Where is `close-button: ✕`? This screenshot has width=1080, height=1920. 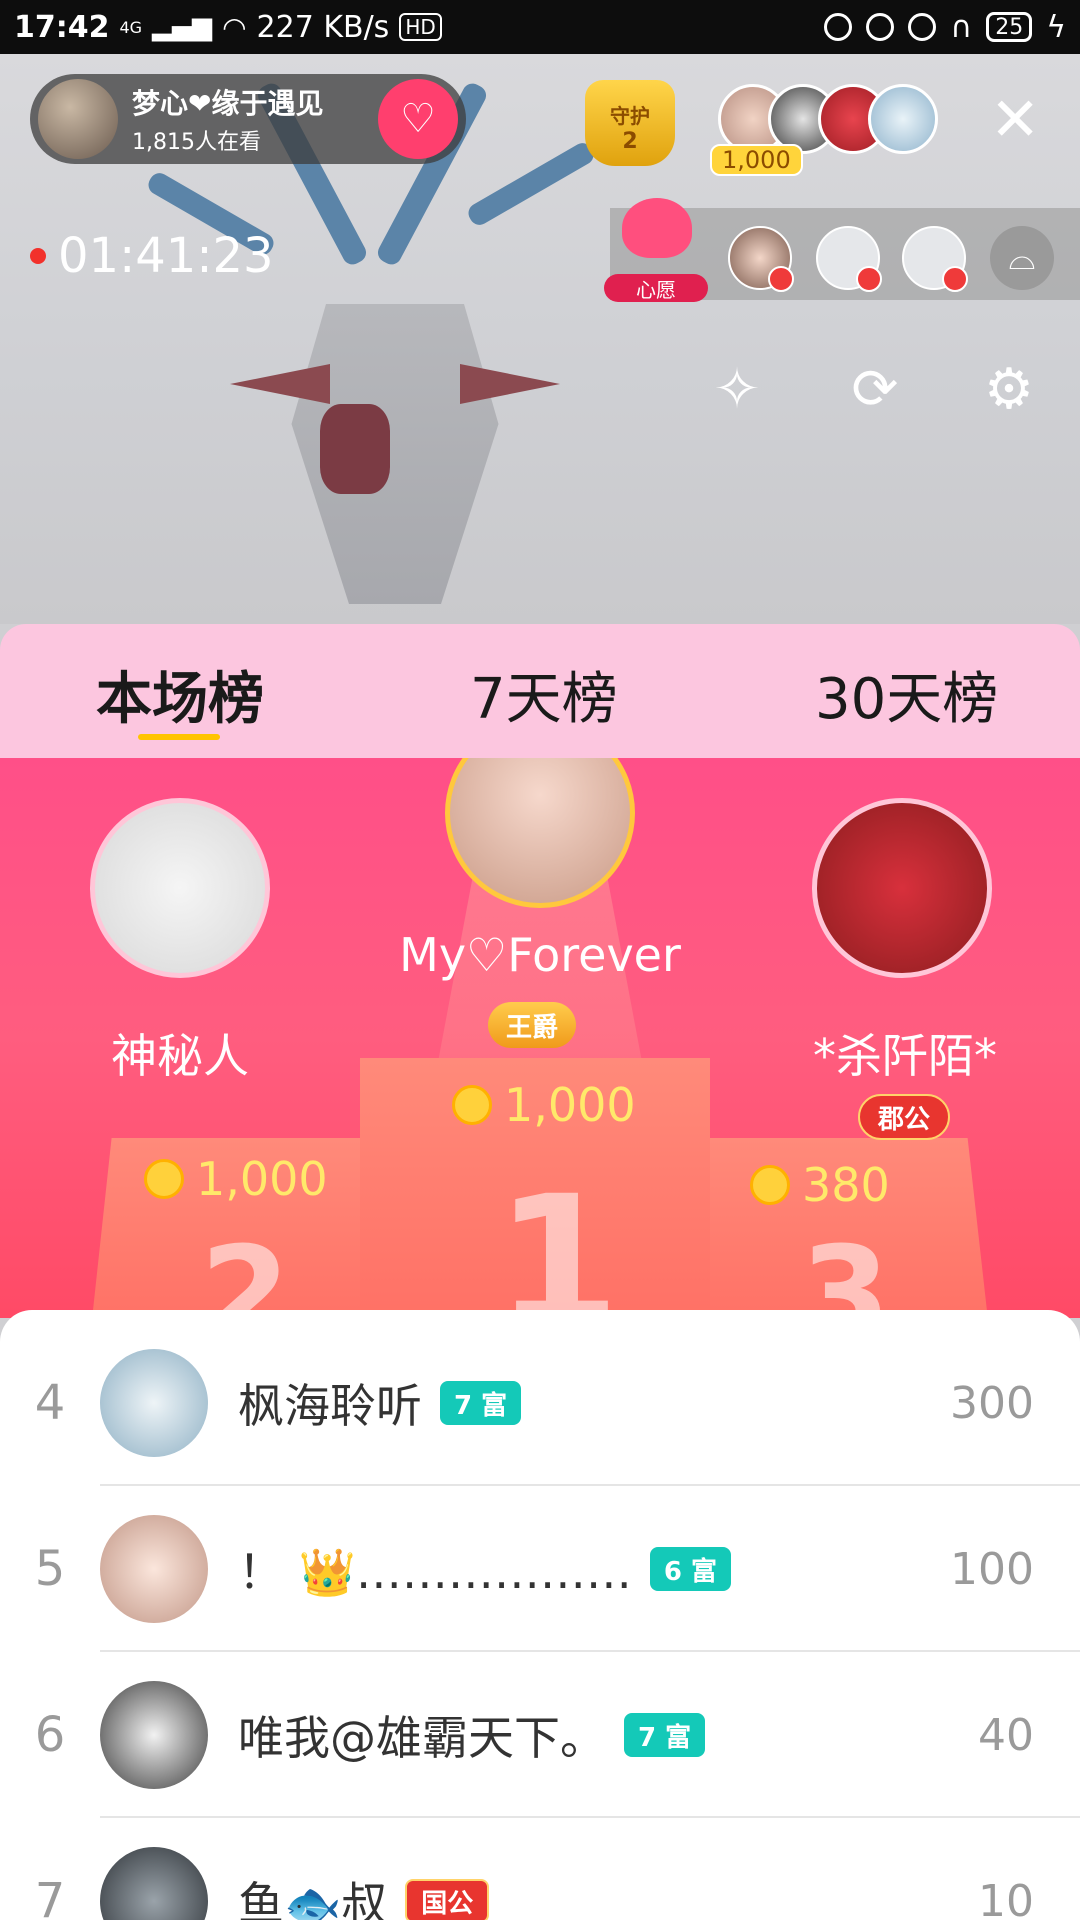
close-button: ✕ is located at coordinates (1015, 120).